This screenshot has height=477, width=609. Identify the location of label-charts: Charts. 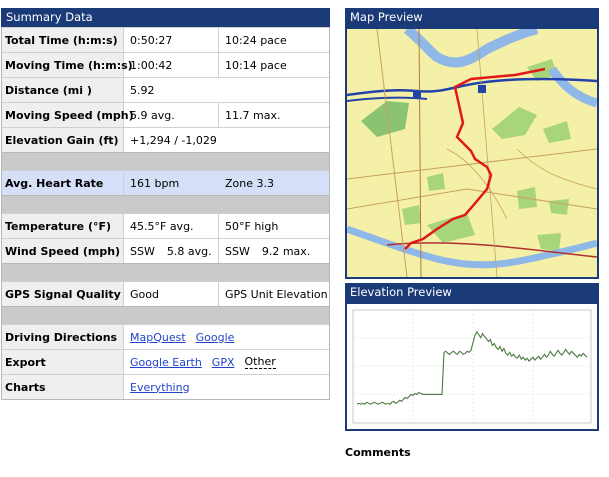
(63, 387).